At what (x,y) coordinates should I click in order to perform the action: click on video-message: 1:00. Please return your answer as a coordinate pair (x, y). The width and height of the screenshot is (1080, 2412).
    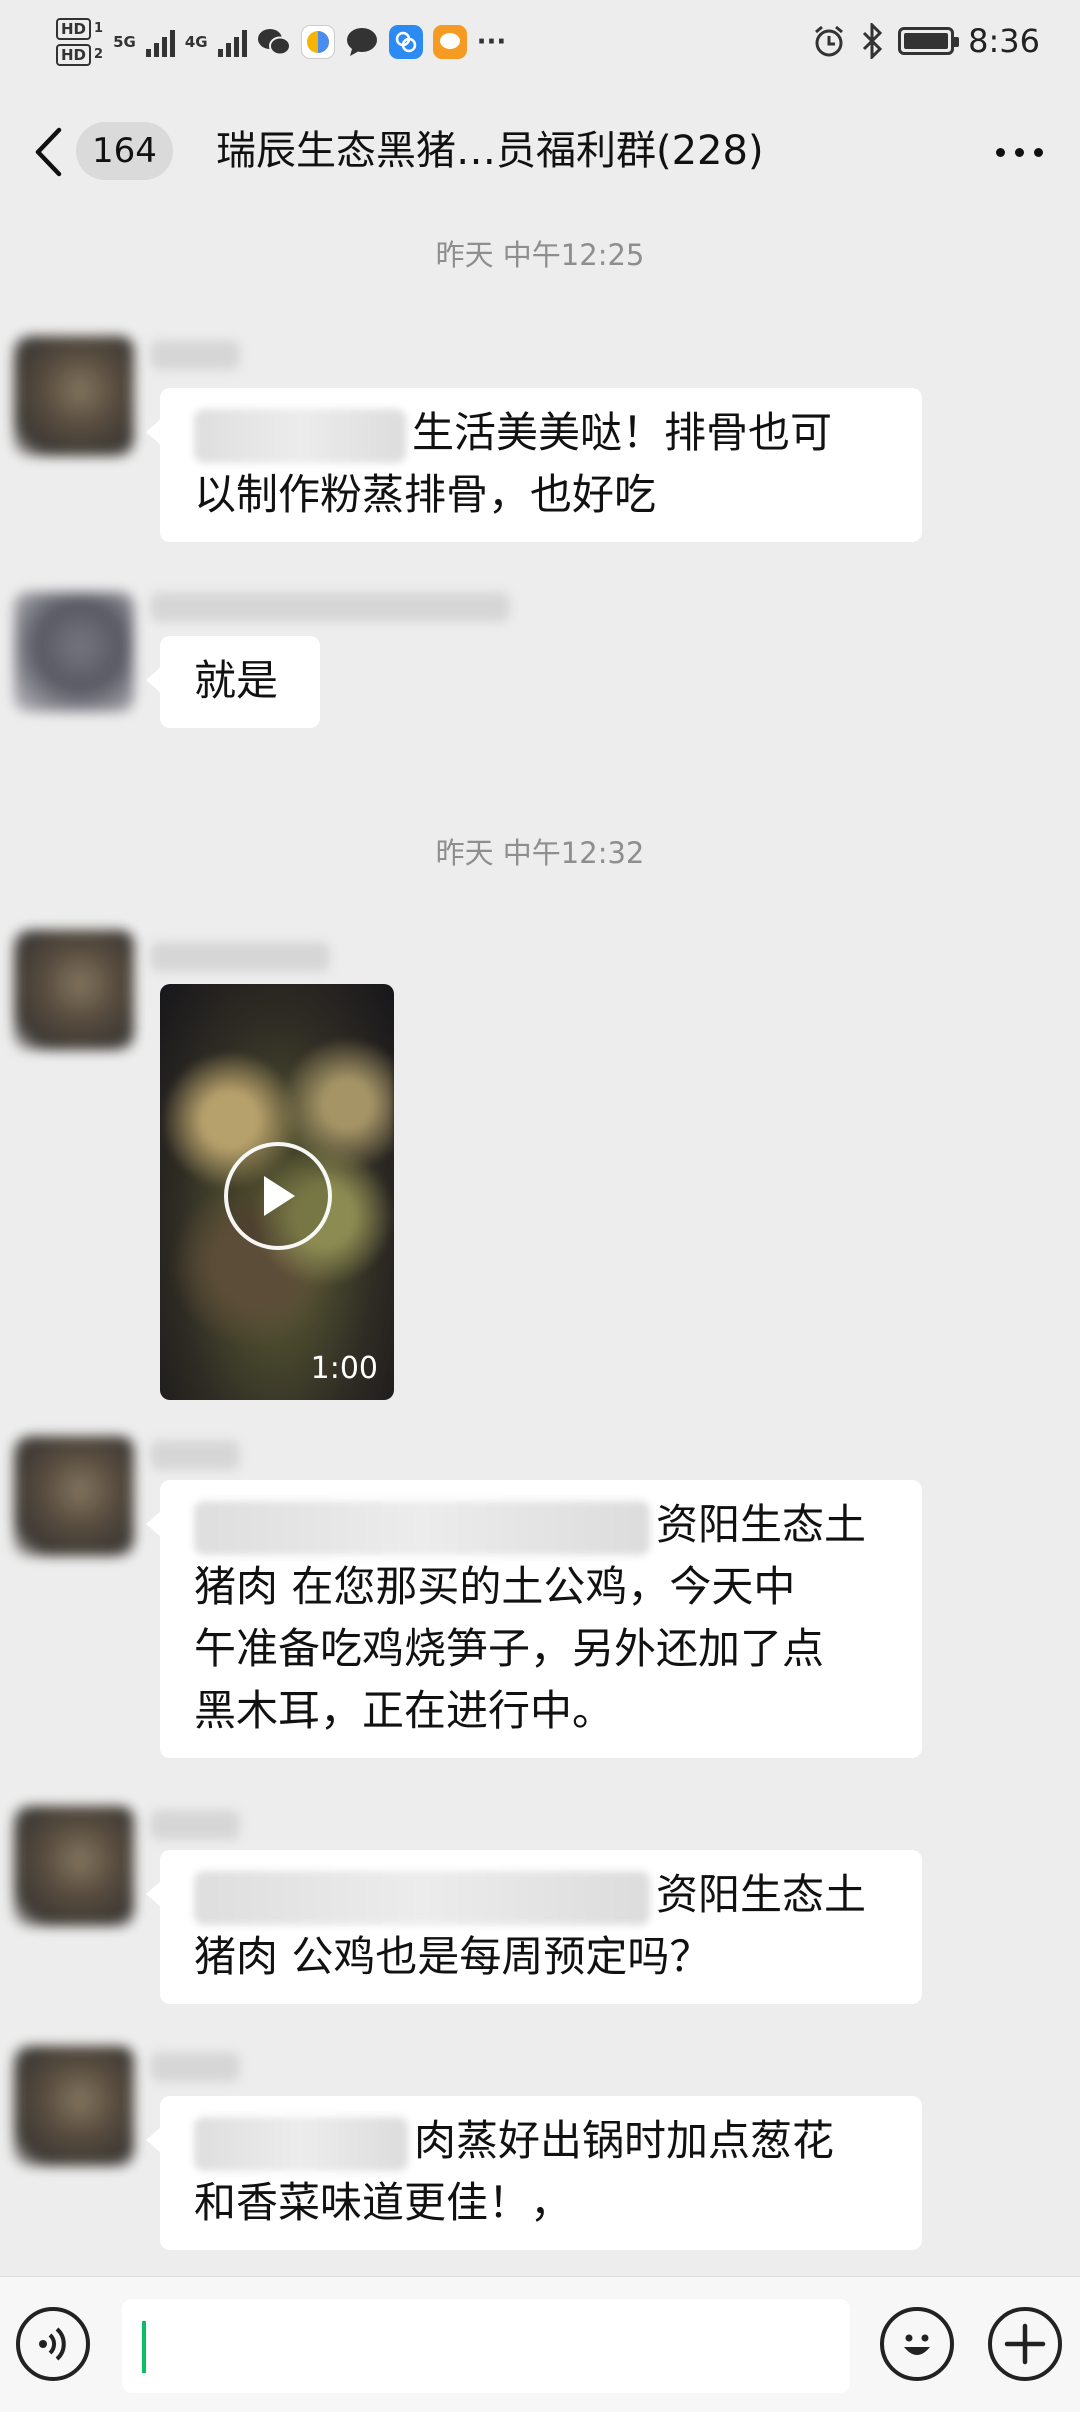
    Looking at the image, I should click on (277, 1192).